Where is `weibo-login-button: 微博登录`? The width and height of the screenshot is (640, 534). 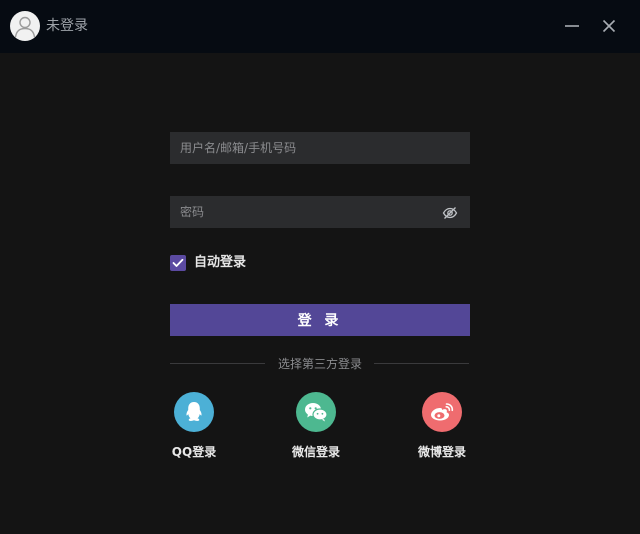 weibo-login-button: 微博登录 is located at coordinates (442, 426).